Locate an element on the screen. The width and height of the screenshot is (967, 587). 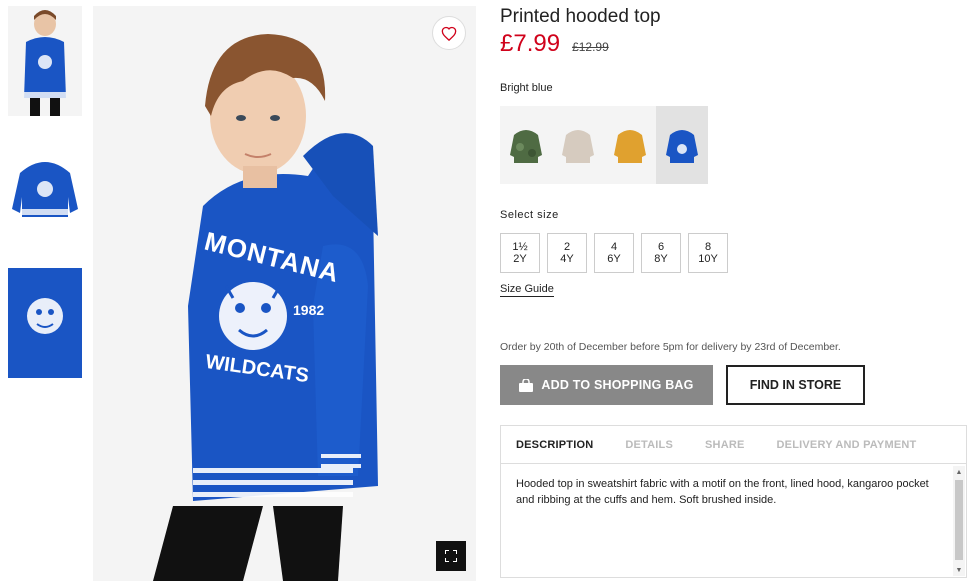
mustard-hoodie-thumb is located at coordinates (630, 146).